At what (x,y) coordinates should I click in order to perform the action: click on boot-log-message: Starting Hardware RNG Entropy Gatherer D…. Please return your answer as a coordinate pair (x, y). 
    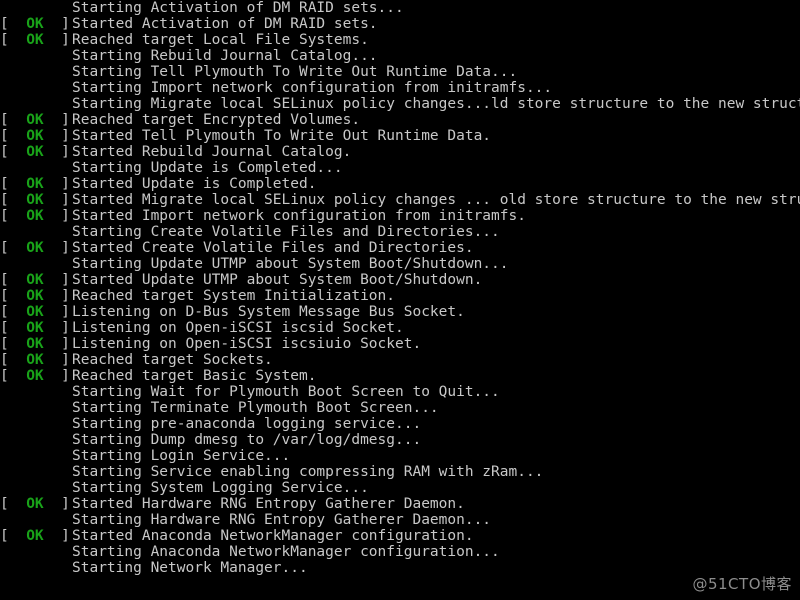
    Looking at the image, I should click on (282, 520).